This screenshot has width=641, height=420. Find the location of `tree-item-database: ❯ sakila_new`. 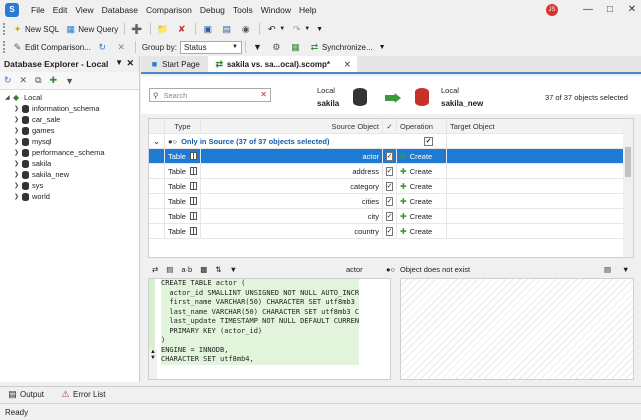

tree-item-database: ❯ sakila_new is located at coordinates (69, 174).